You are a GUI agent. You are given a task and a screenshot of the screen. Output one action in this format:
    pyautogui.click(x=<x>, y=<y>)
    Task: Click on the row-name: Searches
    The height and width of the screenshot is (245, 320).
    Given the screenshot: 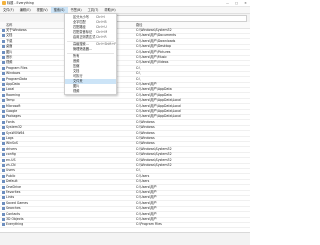 What is the action you would take?
    pyautogui.click(x=13, y=208)
    